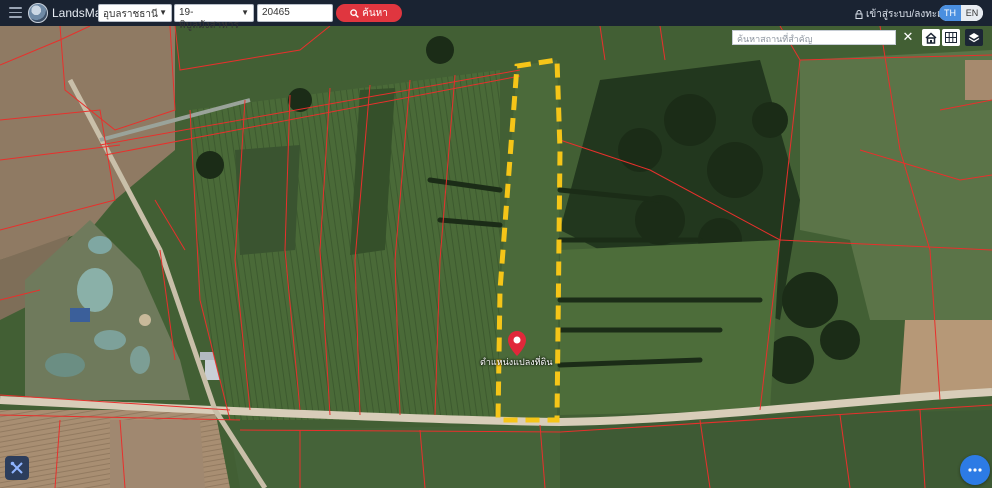 The height and width of the screenshot is (488, 992). I want to click on lock-icon, so click(859, 14).